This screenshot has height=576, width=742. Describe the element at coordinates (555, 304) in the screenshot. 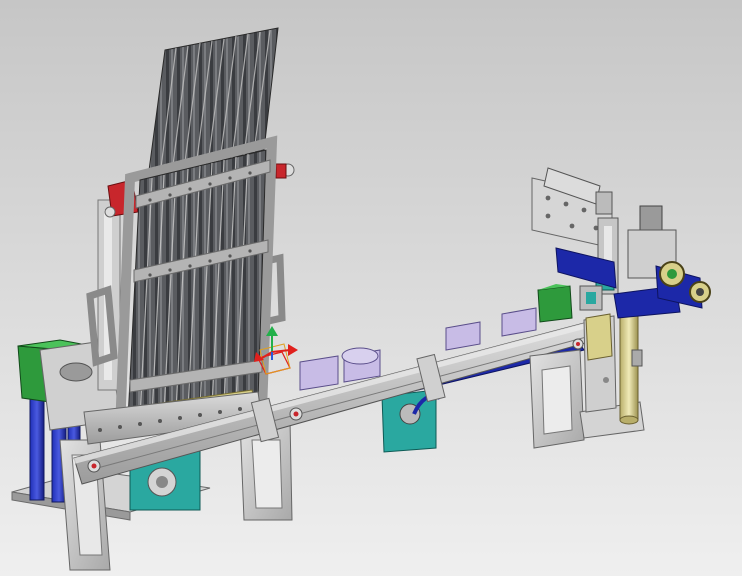

I see `green-block-right` at that location.